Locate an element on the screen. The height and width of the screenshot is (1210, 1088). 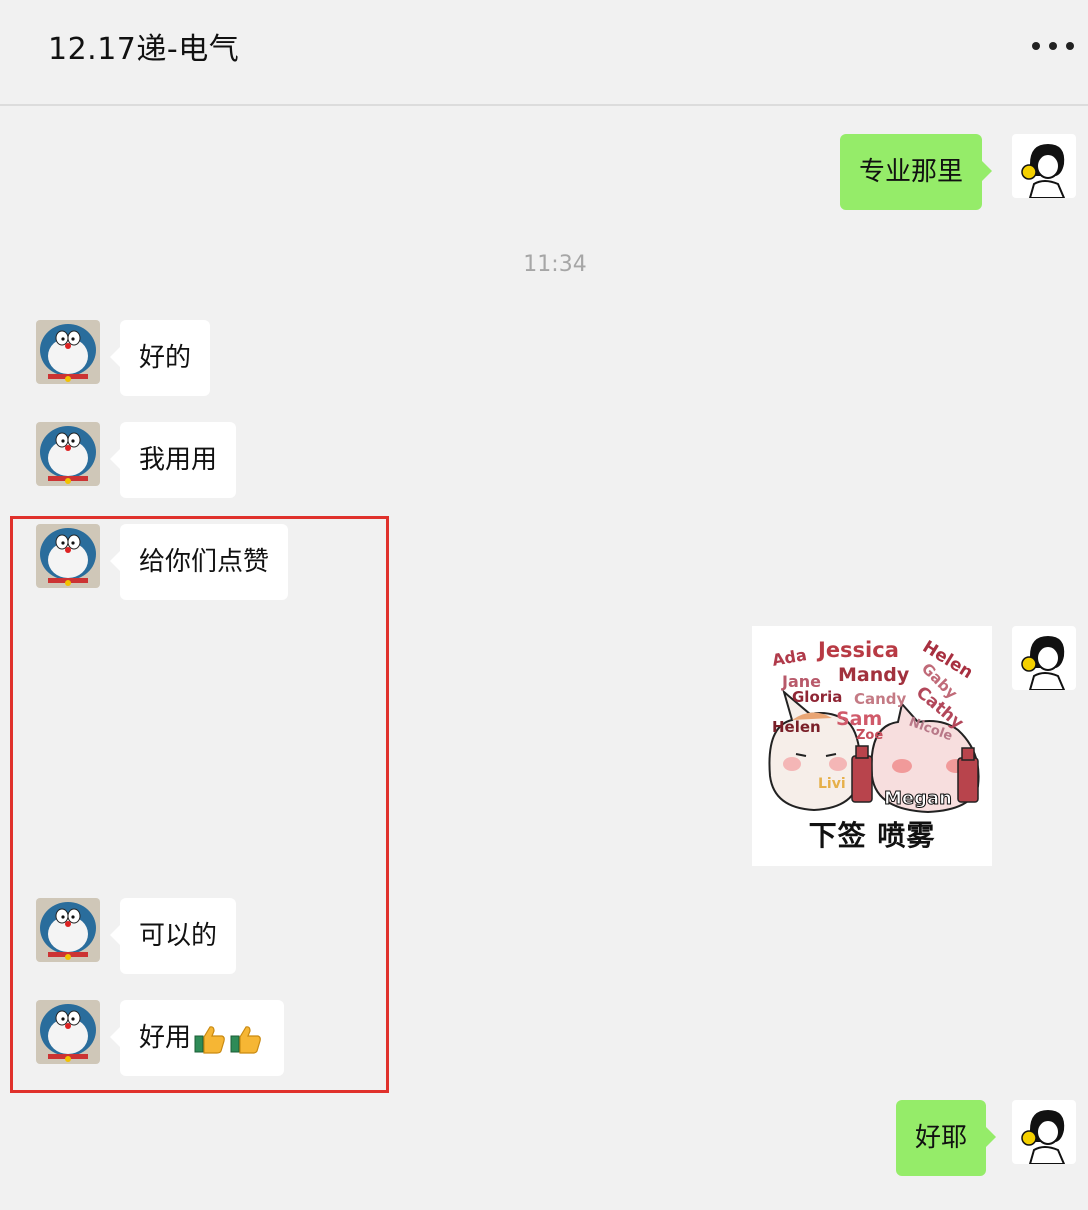
message-bubble-incoming: 好用 is located at coordinates (197, 1038).